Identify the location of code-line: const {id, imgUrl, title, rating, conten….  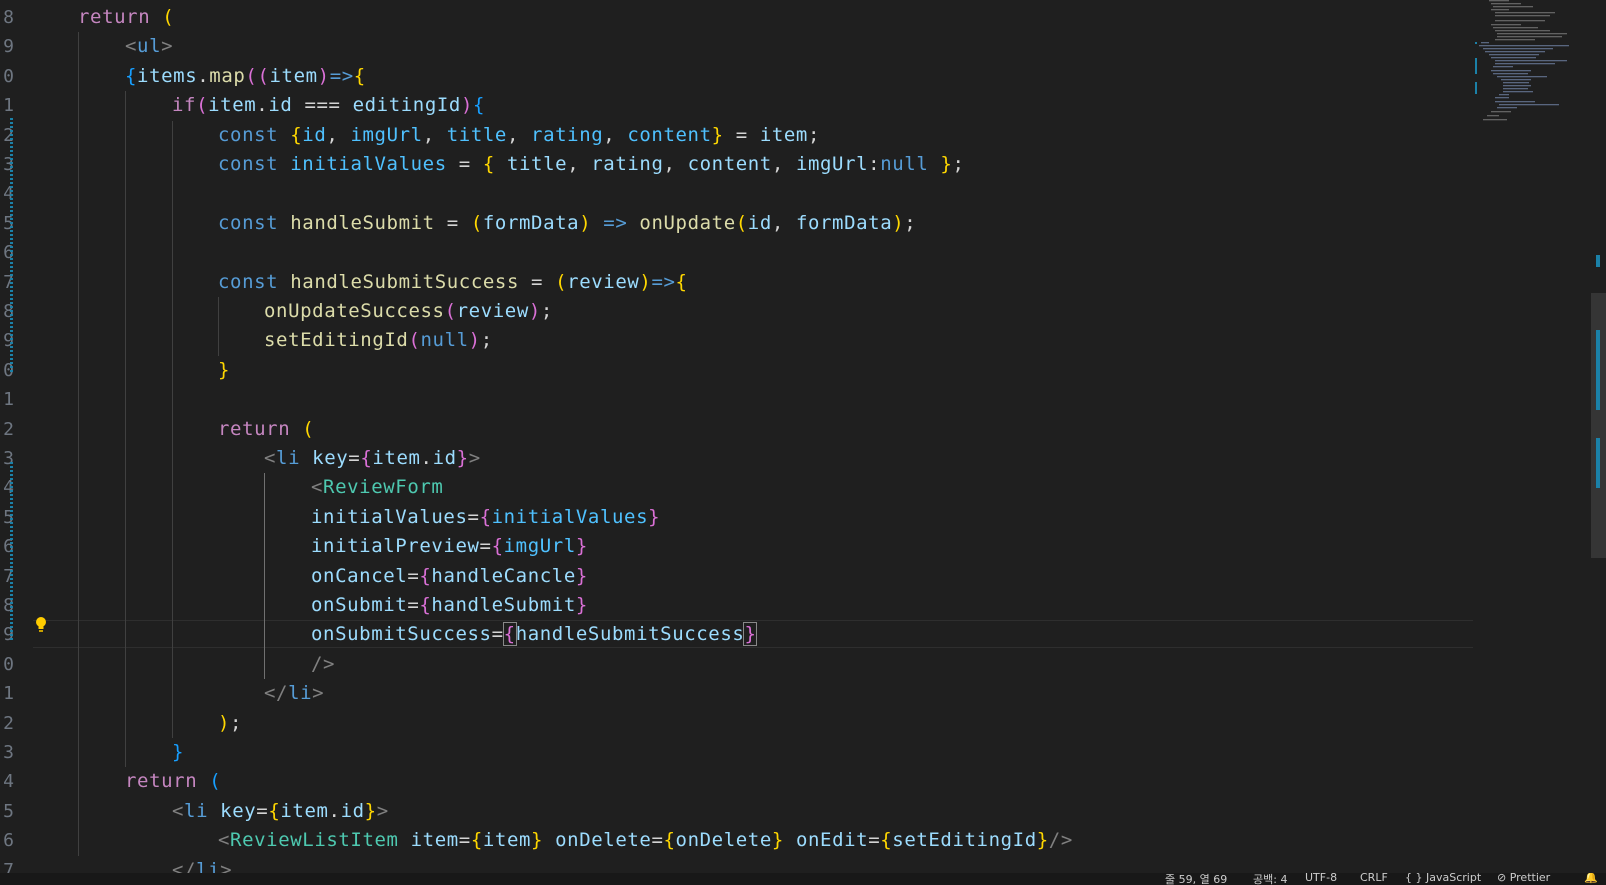
(519, 135).